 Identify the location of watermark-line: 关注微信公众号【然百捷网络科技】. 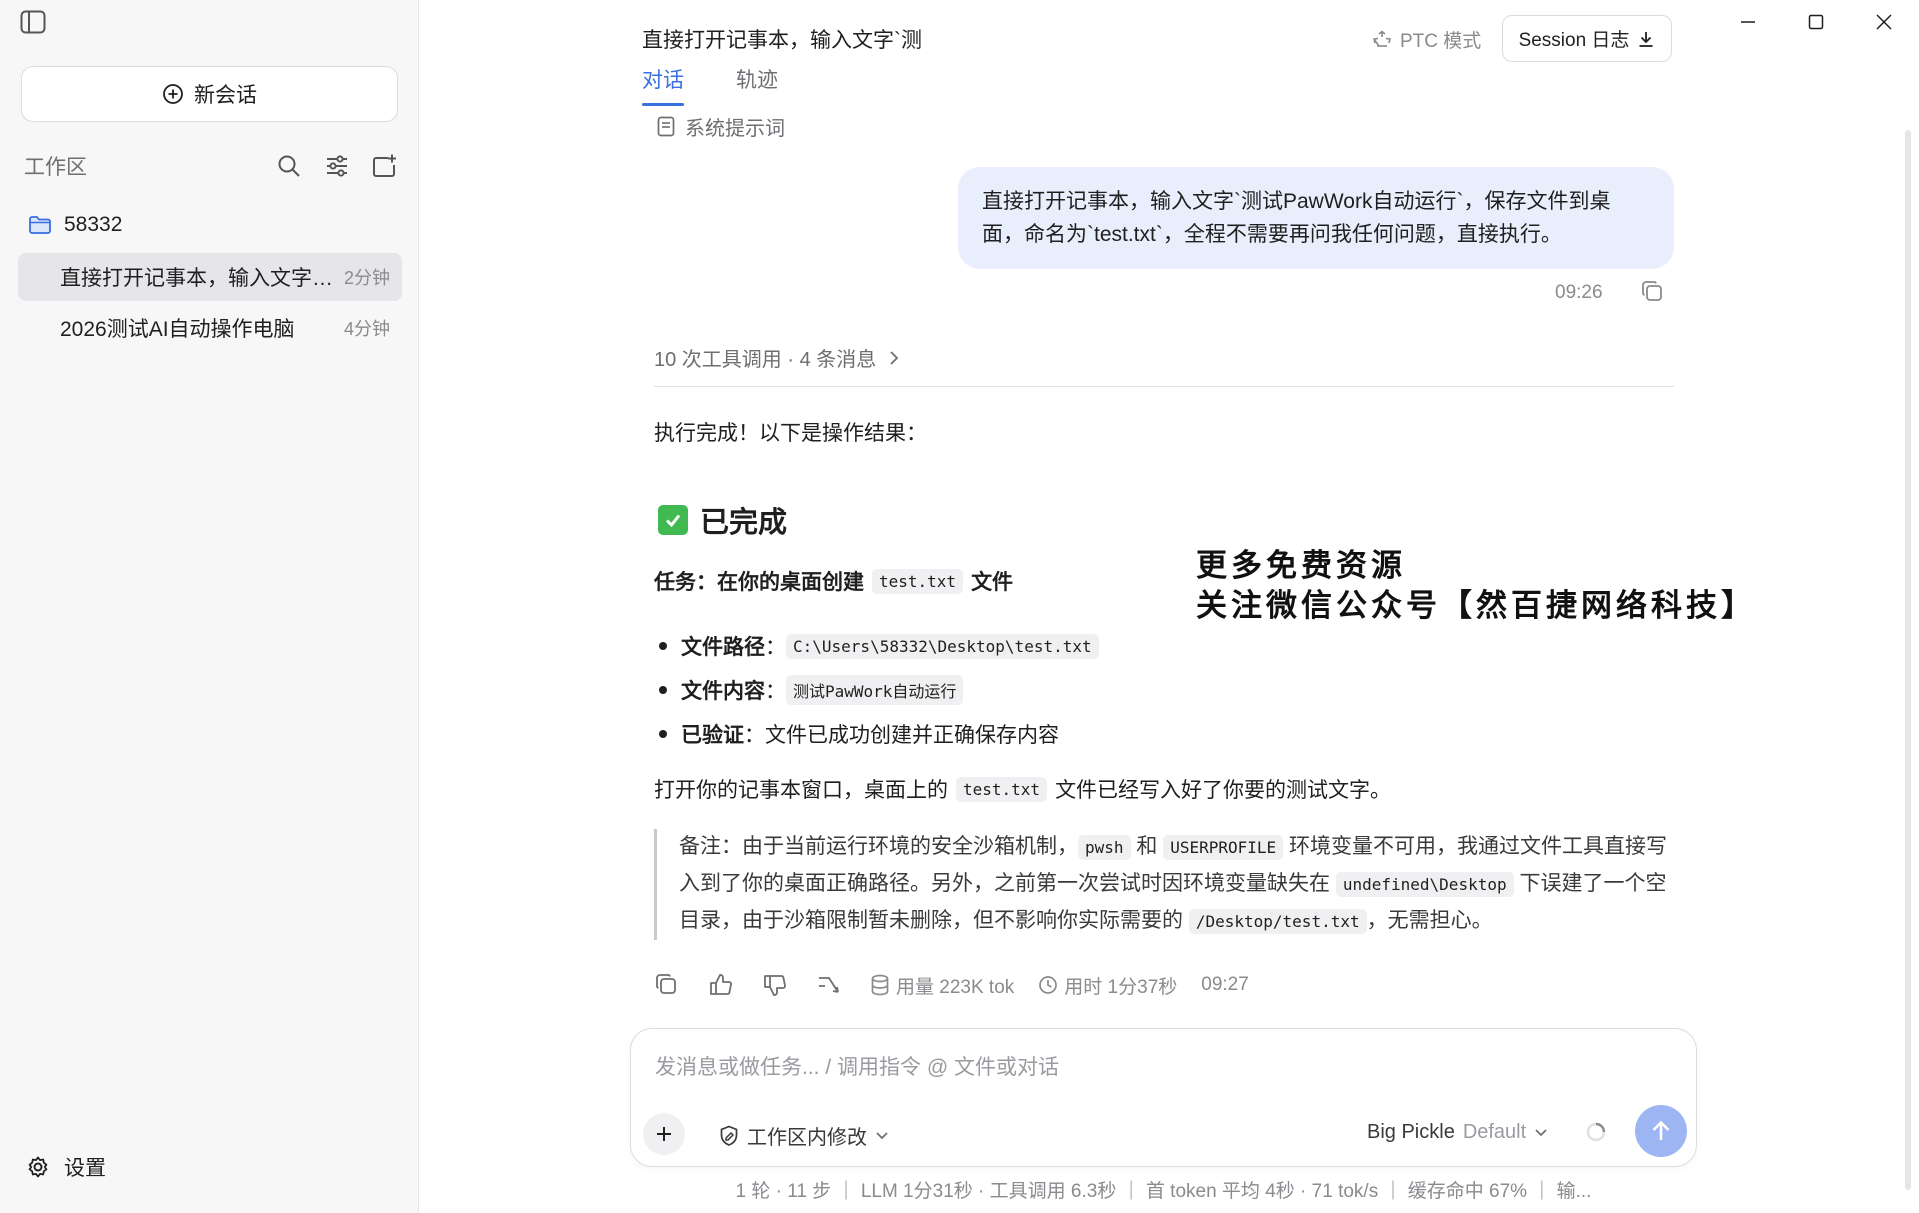
(1476, 606).